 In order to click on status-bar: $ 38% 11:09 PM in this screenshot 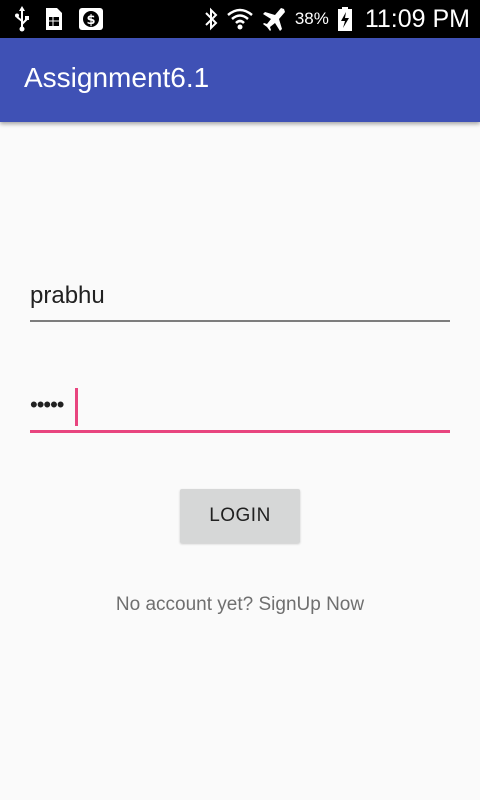, I will do `click(240, 19)`.